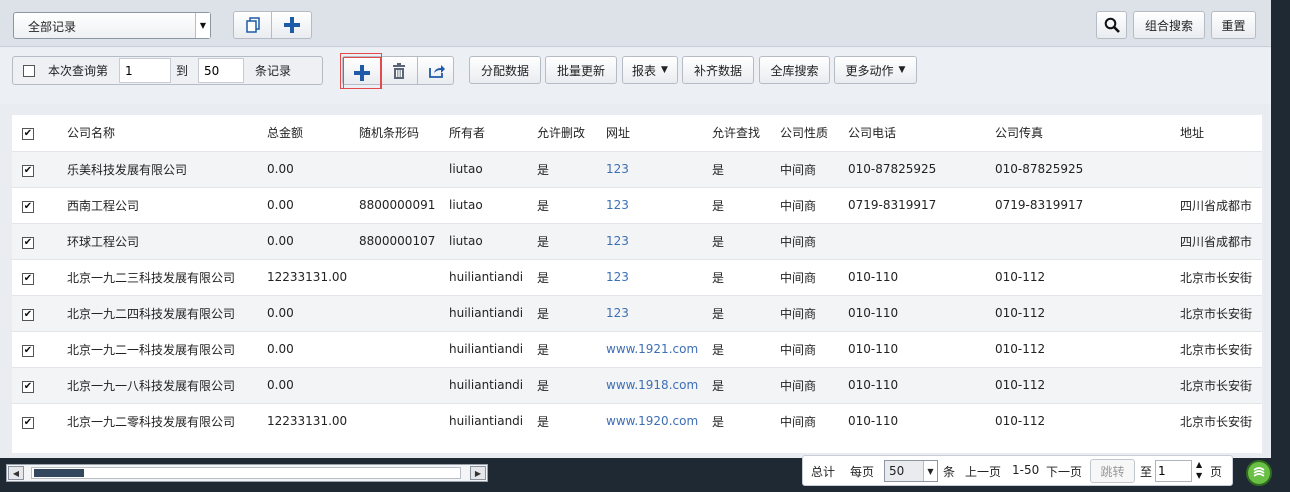  I want to click on table-cell: 北京一九二四科技发展有限公司, so click(151, 313).